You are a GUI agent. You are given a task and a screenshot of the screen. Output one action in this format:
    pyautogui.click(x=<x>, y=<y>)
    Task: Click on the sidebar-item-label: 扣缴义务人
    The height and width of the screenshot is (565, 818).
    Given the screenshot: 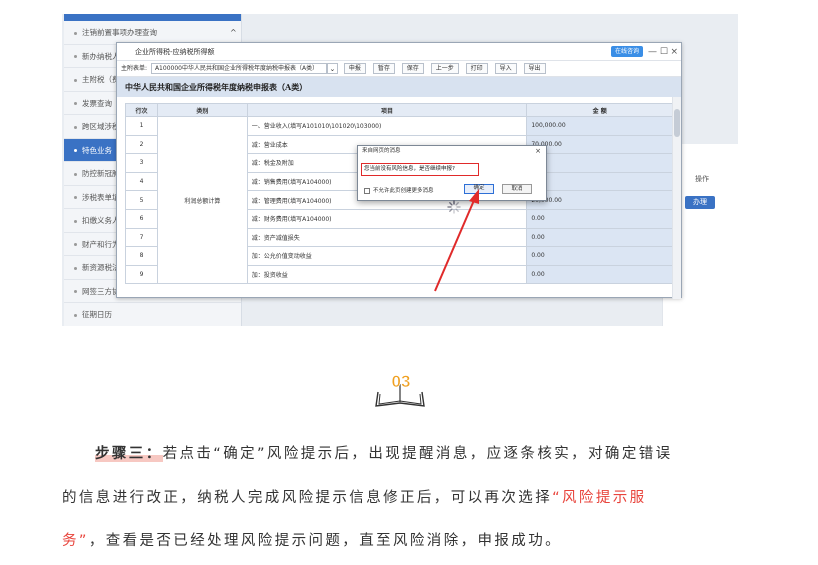 What is the action you would take?
    pyautogui.click(x=101, y=220)
    